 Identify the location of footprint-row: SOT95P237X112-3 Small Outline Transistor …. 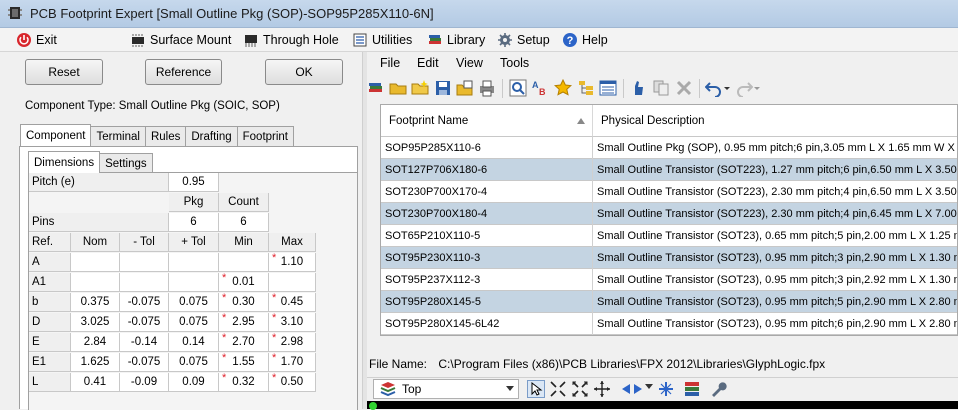
(669, 280).